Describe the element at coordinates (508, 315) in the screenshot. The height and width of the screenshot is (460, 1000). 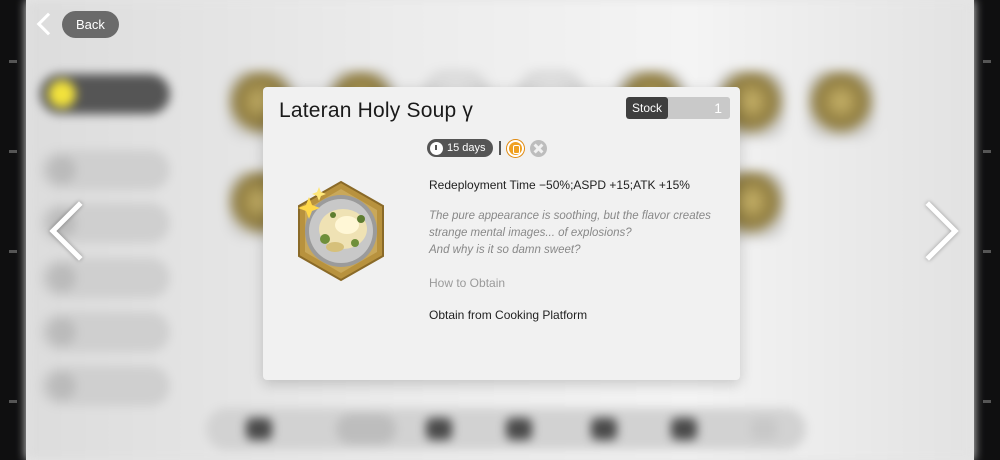
I see `obtain-source: Obtain from Cooking Platform` at that location.